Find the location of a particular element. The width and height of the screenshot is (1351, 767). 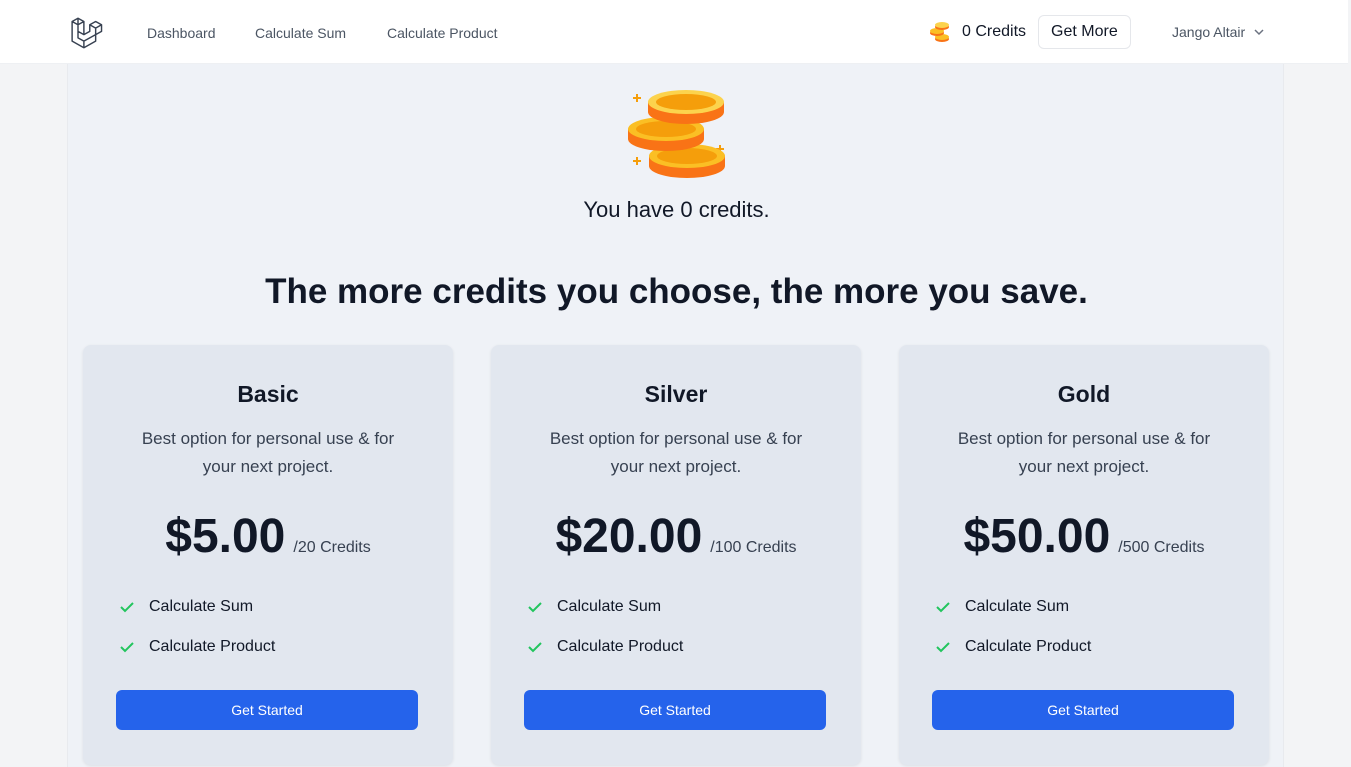

get-more-button: Get More is located at coordinates (1084, 32).